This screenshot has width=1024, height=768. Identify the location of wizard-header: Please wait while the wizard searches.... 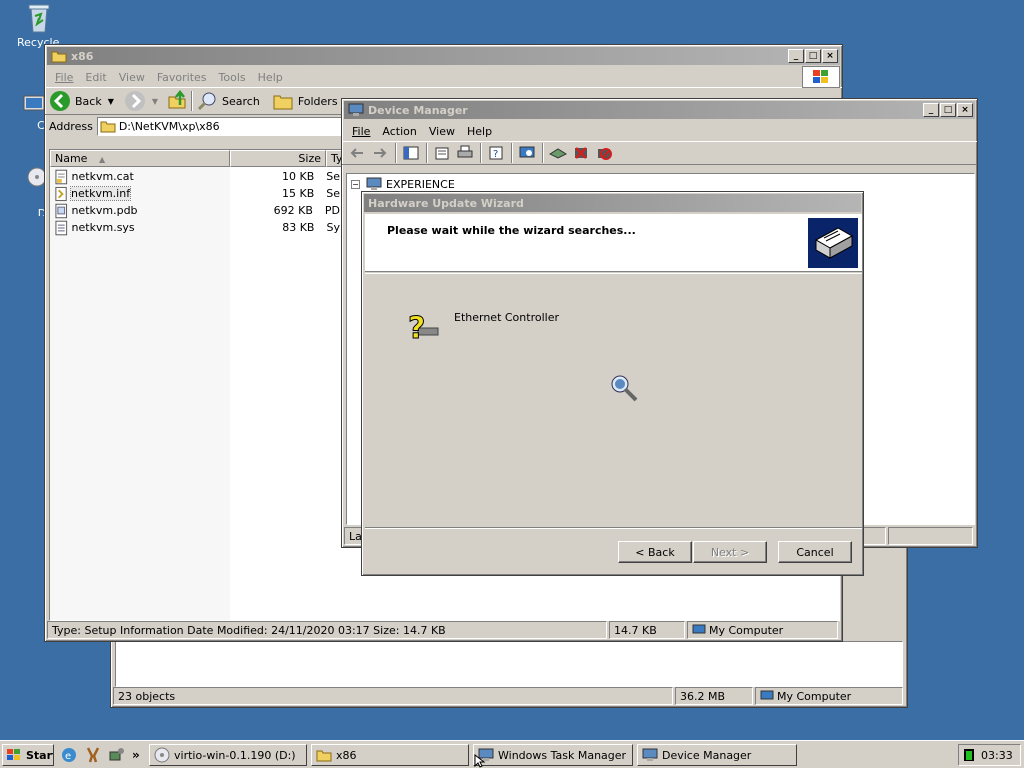
(613, 243).